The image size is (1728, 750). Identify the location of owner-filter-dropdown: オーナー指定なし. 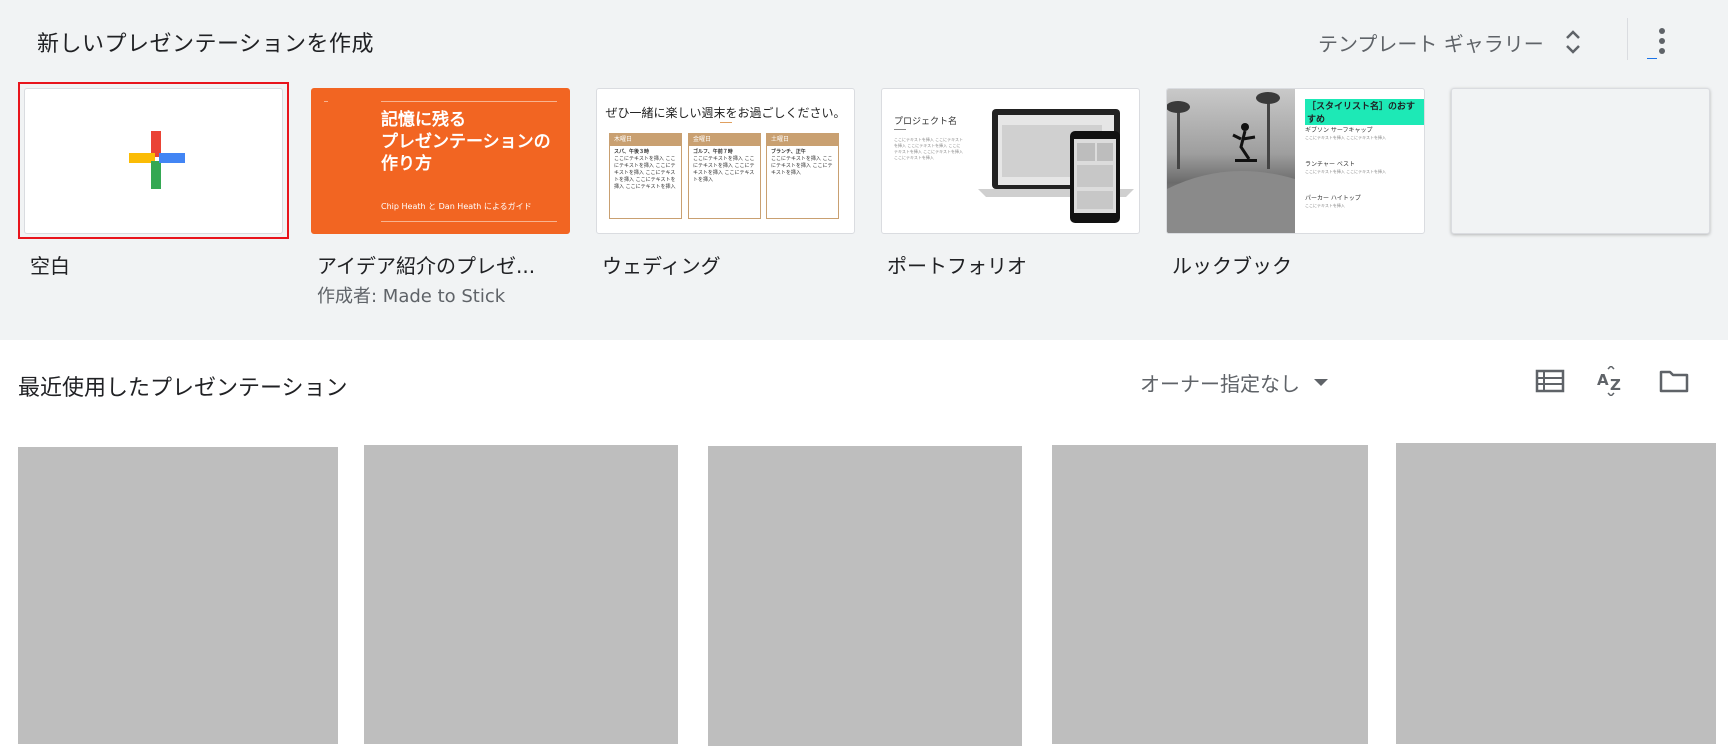
(1234, 382).